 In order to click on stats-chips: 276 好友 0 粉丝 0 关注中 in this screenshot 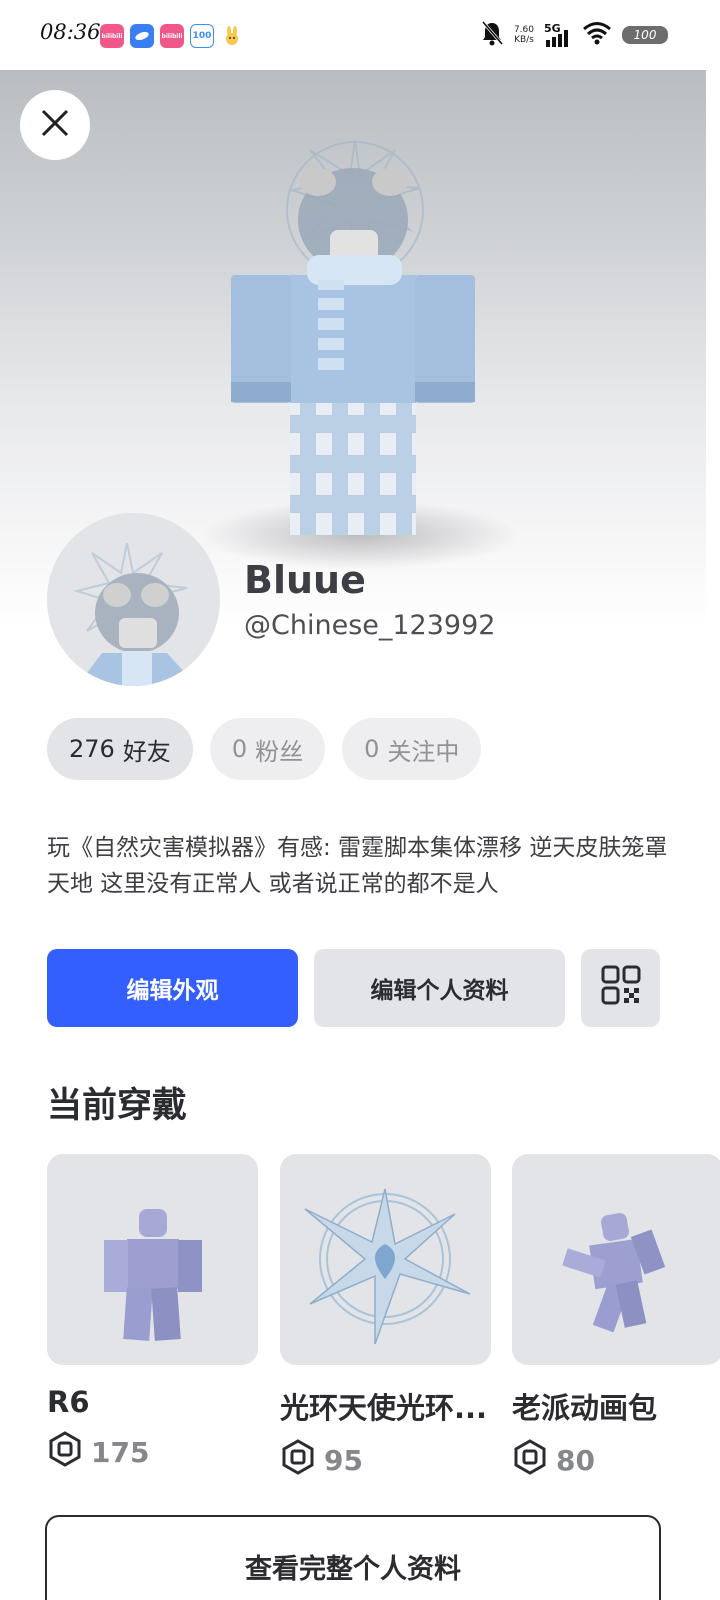, I will do `click(264, 749)`.